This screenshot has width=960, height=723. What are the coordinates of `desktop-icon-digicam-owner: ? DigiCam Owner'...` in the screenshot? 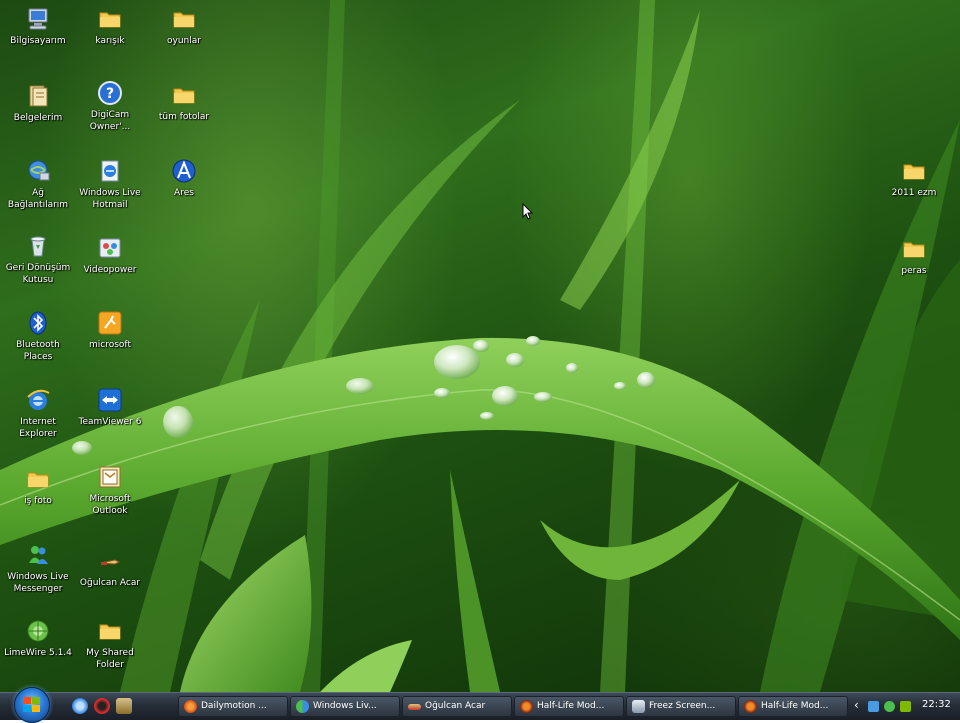 It's located at (110, 106).